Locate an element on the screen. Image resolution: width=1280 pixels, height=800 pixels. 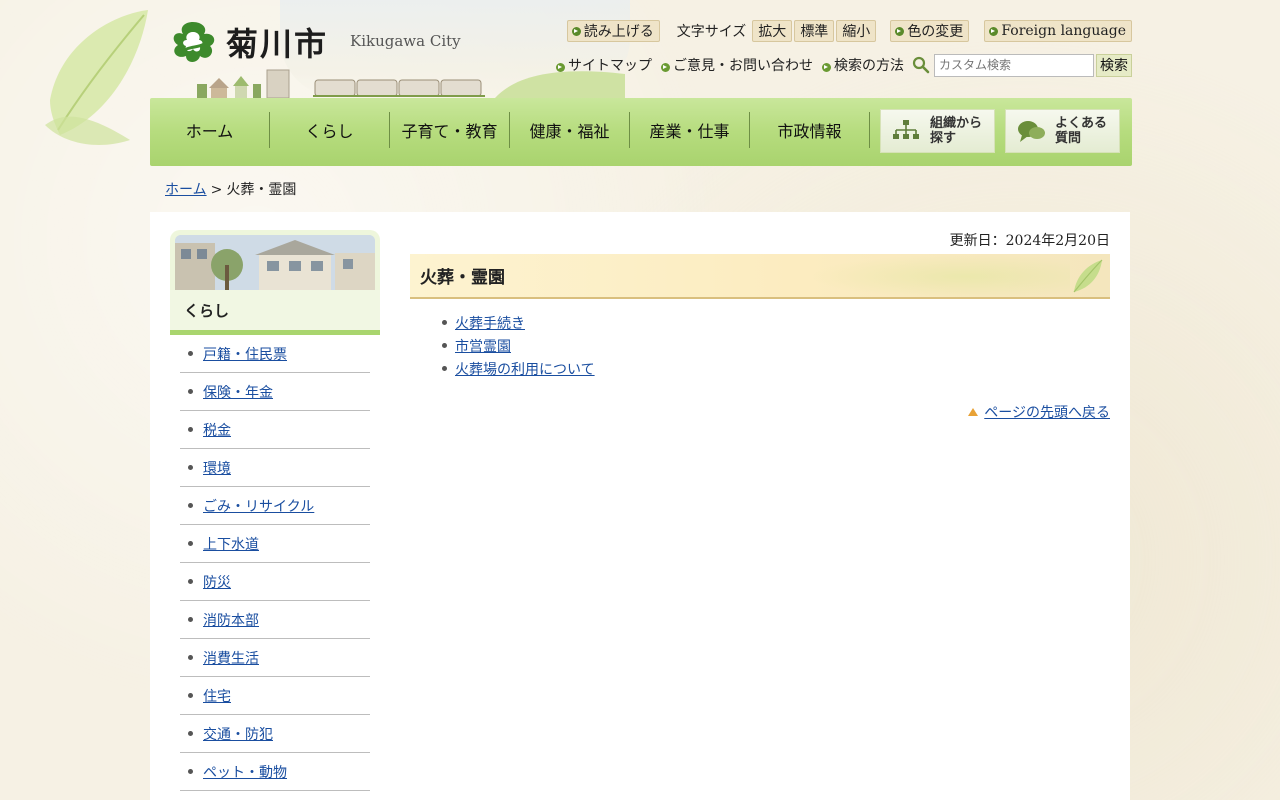
site-logo: 菊川市 is located at coordinates (248, 42).